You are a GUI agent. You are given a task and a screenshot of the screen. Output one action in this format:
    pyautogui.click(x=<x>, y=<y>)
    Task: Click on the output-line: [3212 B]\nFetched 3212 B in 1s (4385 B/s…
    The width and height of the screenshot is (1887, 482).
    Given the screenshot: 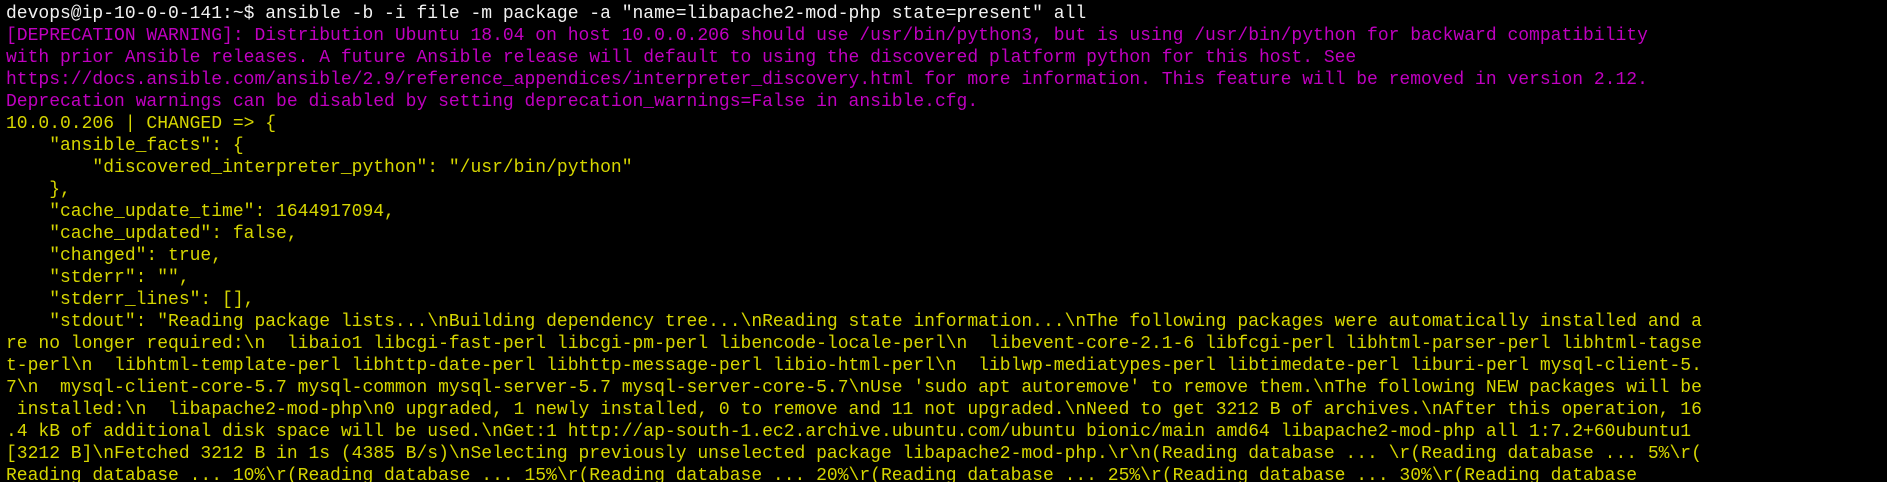 What is the action you would take?
    pyautogui.click(x=854, y=454)
    